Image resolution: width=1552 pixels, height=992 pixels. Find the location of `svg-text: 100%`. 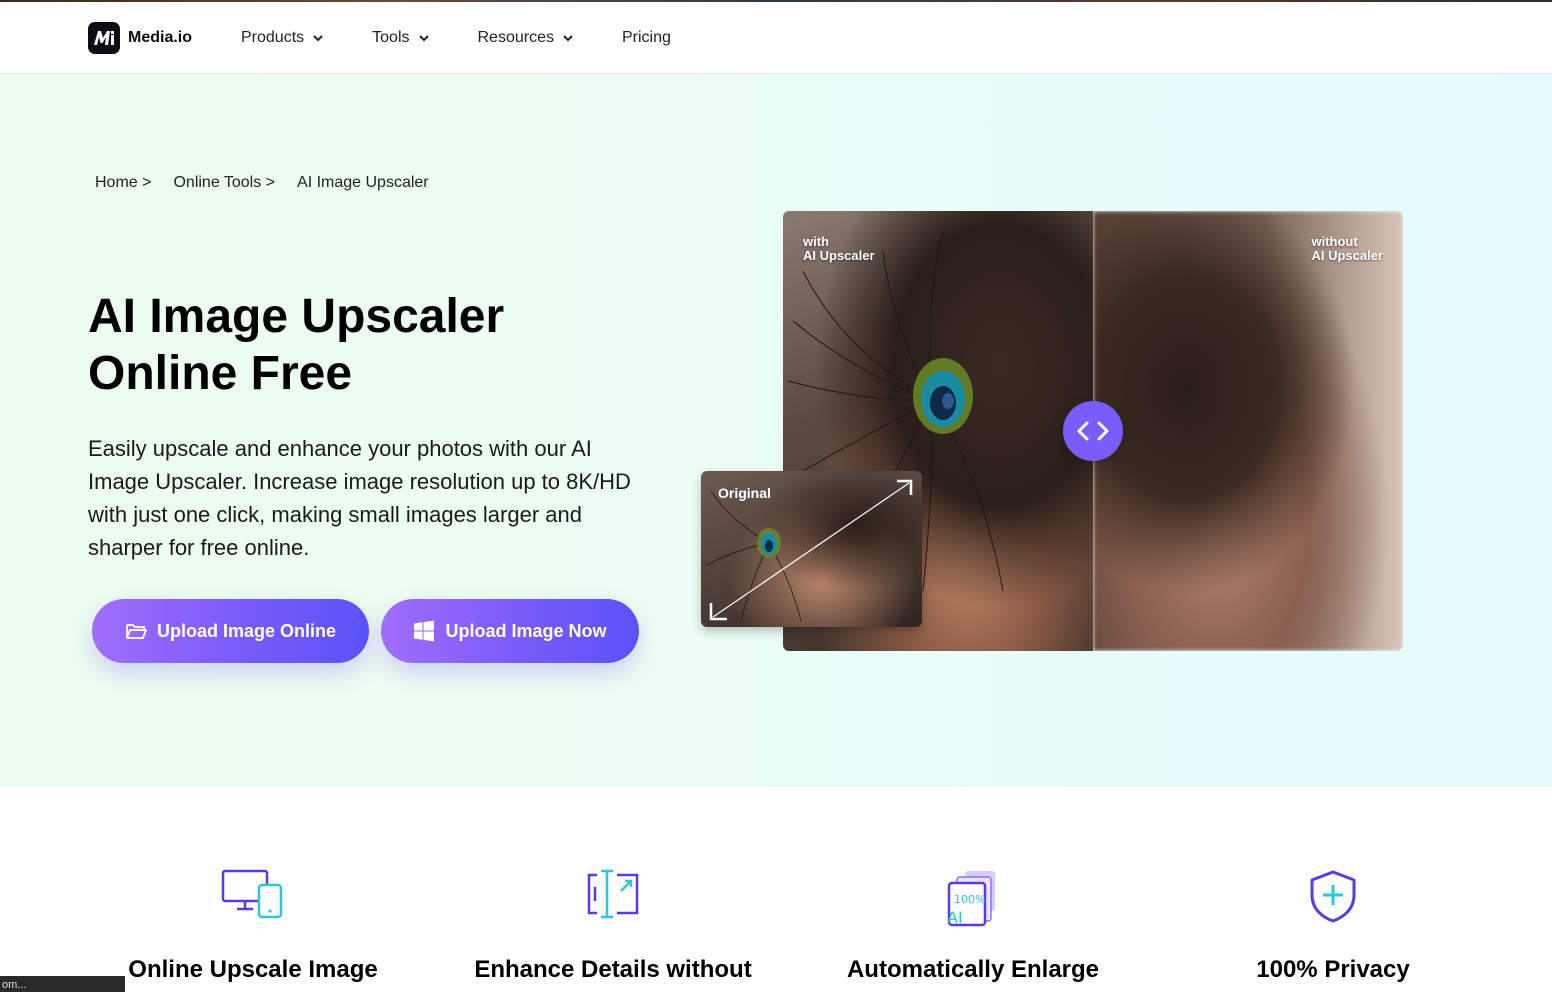

svg-text: 100% is located at coordinates (969, 899).